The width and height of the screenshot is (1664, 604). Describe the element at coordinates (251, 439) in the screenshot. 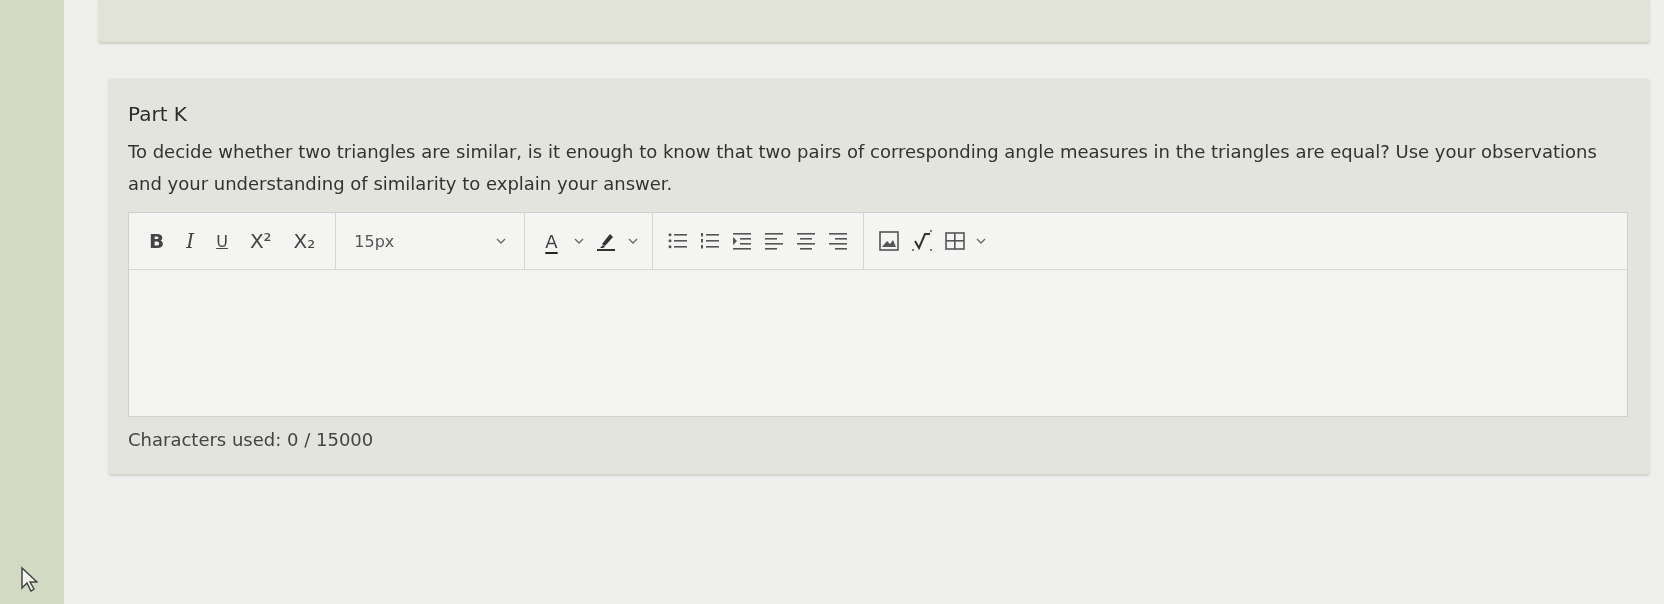

I see `character-counter: Characters used: 0 / 15000` at that location.